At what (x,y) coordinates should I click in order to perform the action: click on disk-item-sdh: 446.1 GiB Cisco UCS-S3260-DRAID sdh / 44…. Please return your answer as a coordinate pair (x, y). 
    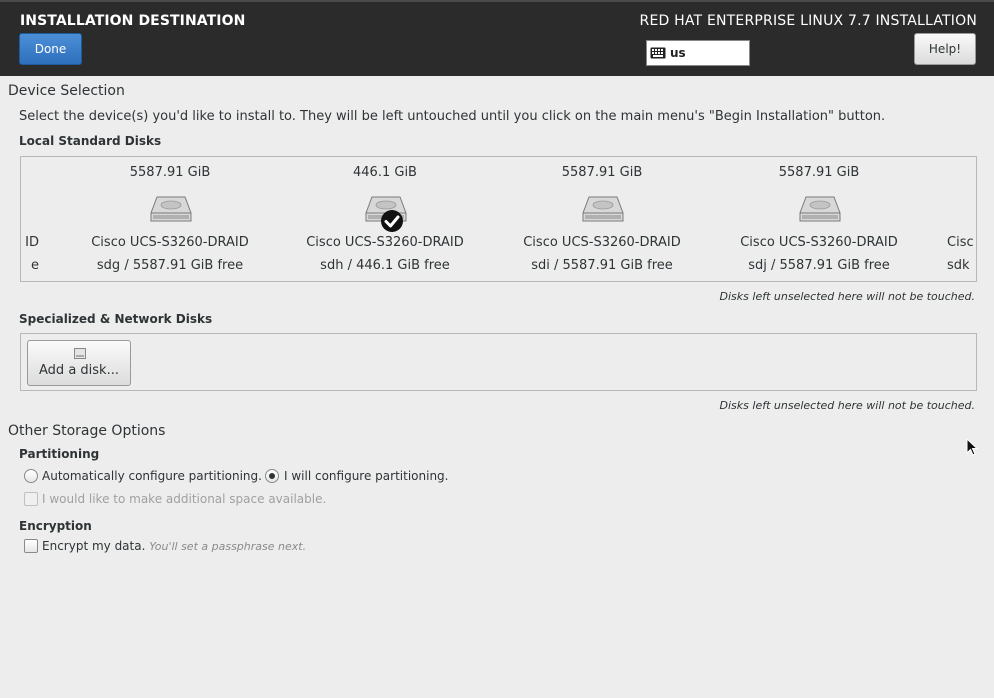
    Looking at the image, I should click on (385, 219).